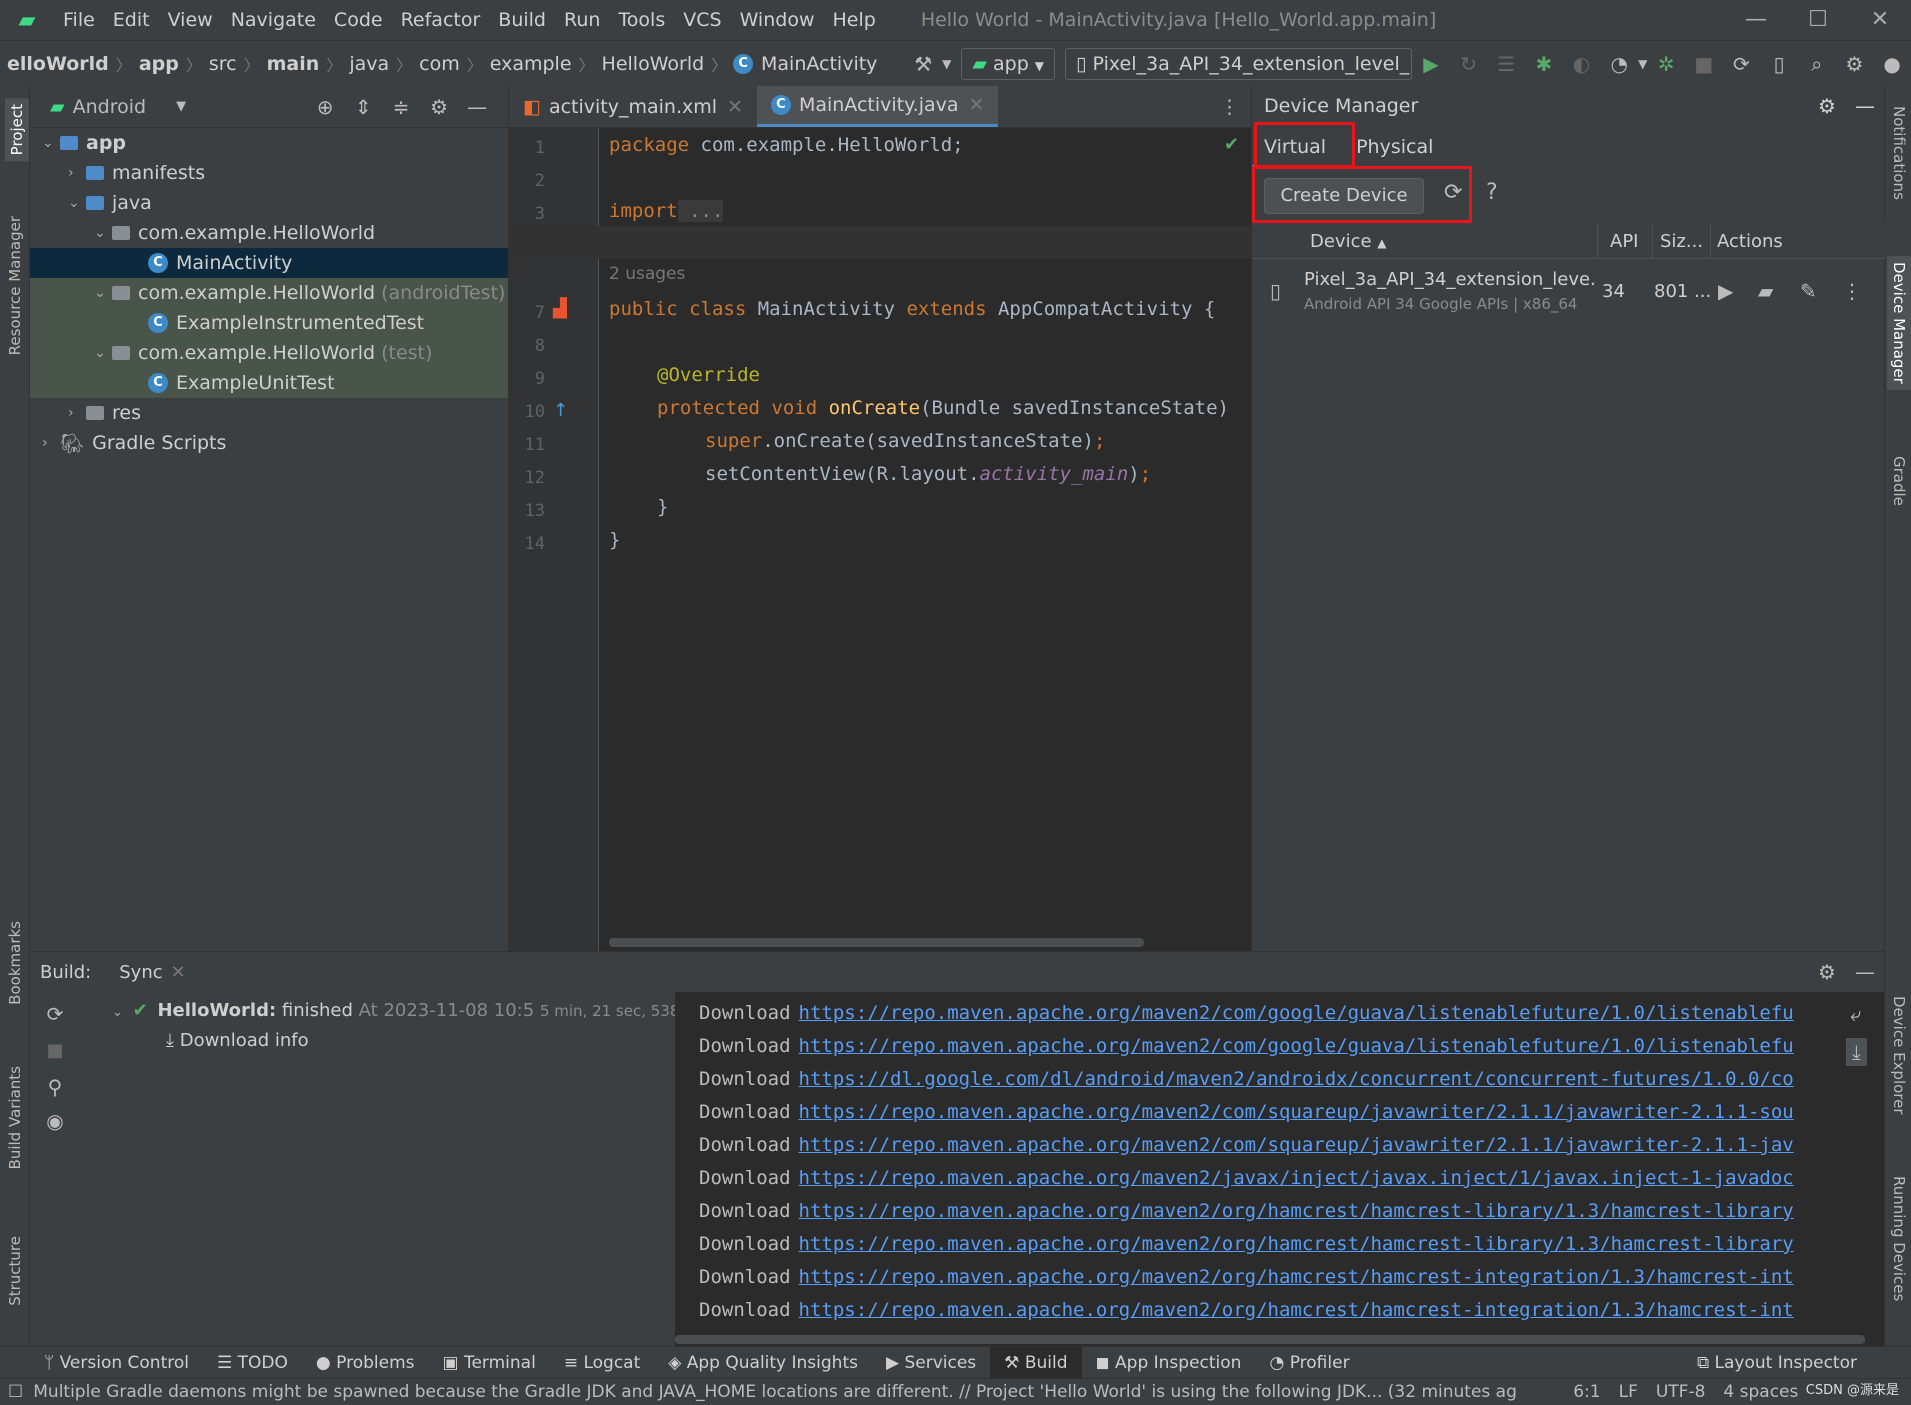 This screenshot has height=1405, width=1911. Describe the element at coordinates (633, 106) in the screenshot. I see `tab-activity-main-xml: ◧ activity_main.xml ✕` at that location.